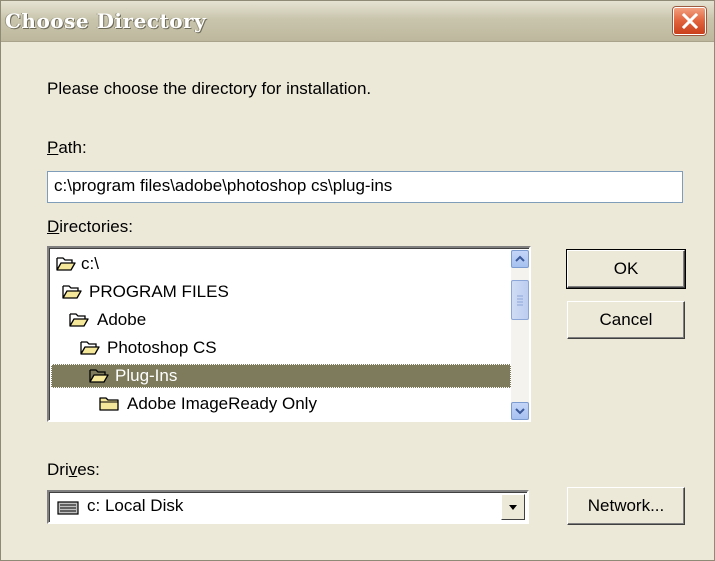 This screenshot has width=715, height=561. What do you see at coordinates (626, 320) in the screenshot?
I see `cancel-button: Cancel` at bounding box center [626, 320].